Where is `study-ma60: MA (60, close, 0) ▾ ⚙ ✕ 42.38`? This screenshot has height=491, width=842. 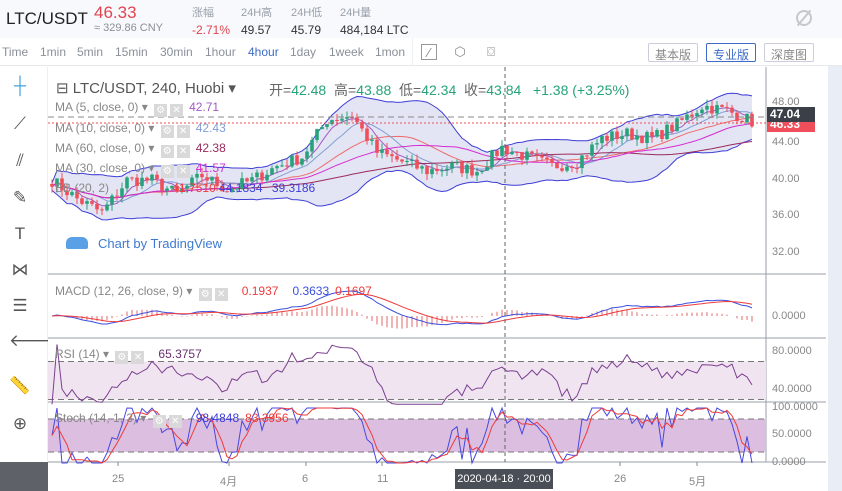 study-ma60: MA (60, close, 0) ▾ ⚙ ✕ 42.38 is located at coordinates (140, 149).